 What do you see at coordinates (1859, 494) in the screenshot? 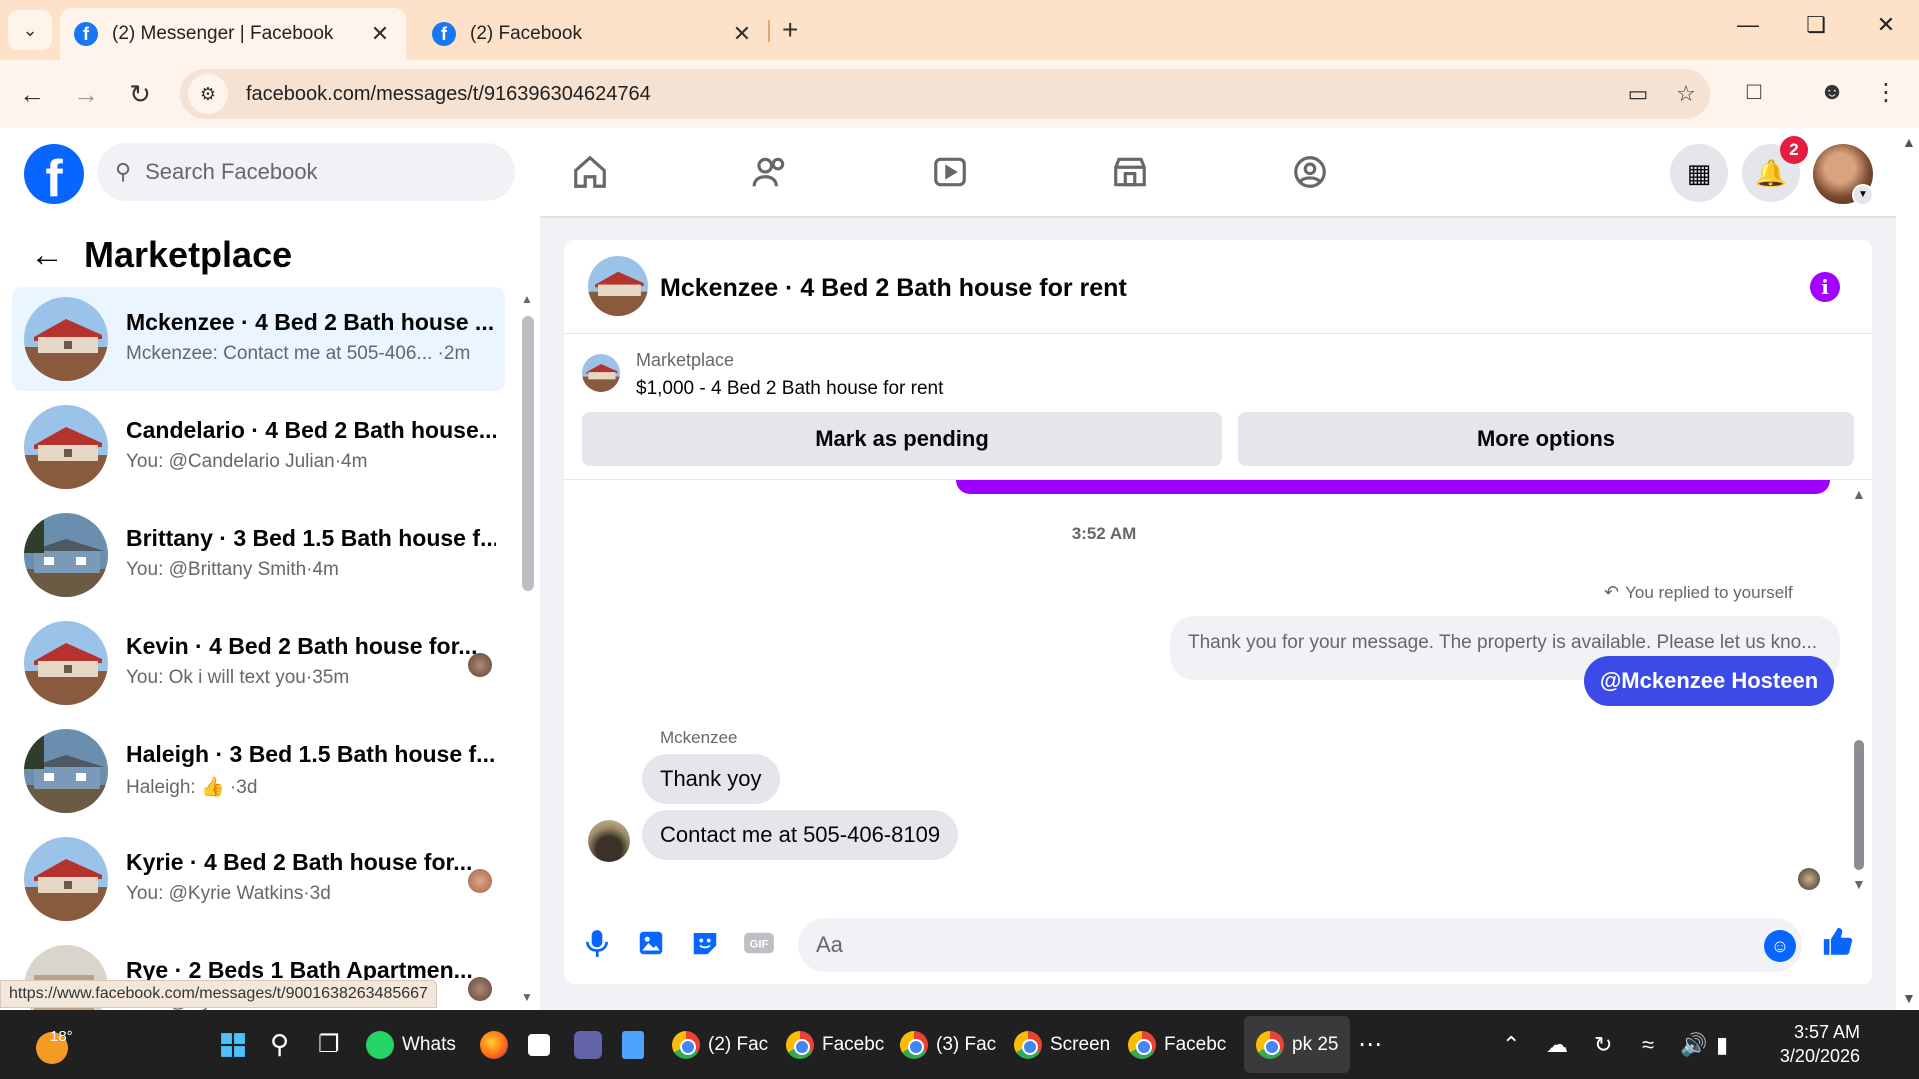
I see `chat-scroll-up-icon: ▲` at bounding box center [1859, 494].